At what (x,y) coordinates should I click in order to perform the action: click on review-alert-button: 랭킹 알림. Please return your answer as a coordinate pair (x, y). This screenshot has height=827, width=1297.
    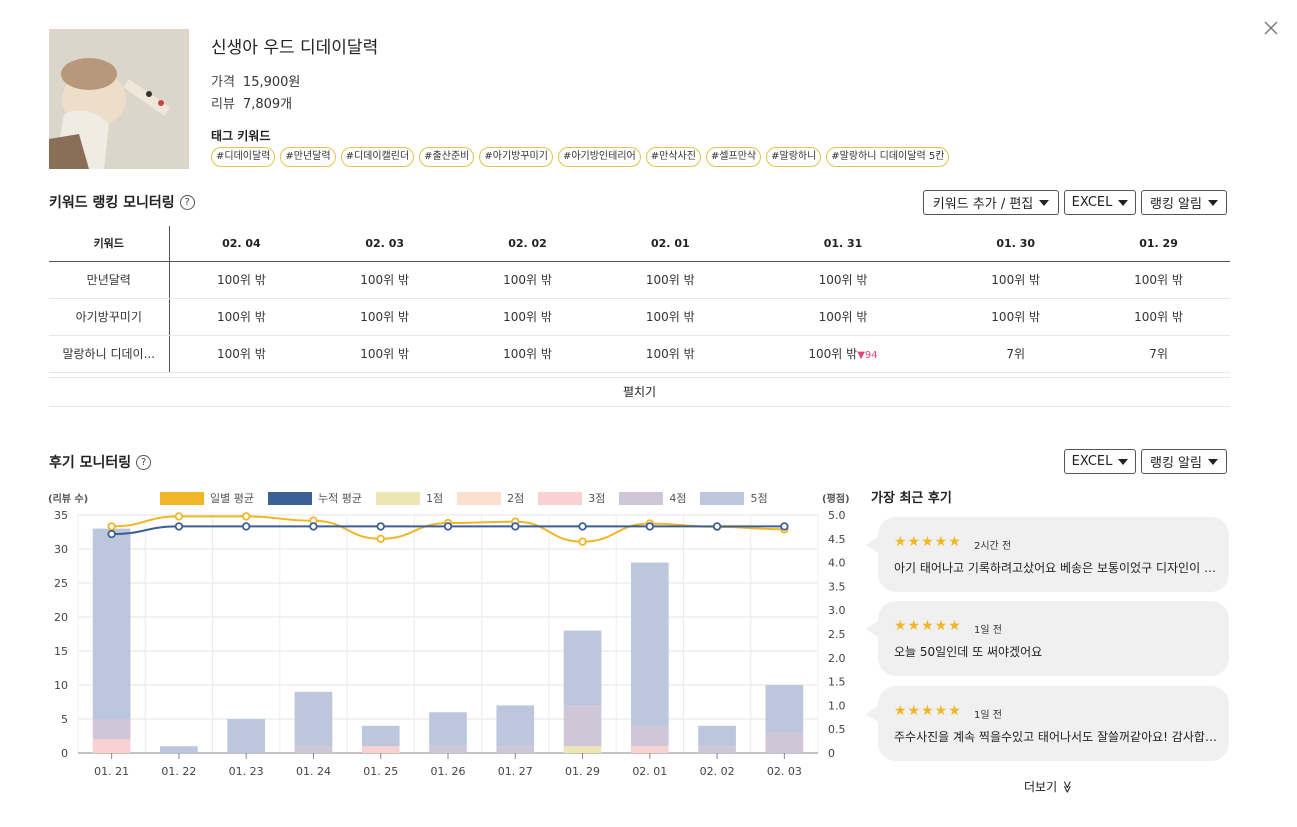
    Looking at the image, I should click on (1184, 461).